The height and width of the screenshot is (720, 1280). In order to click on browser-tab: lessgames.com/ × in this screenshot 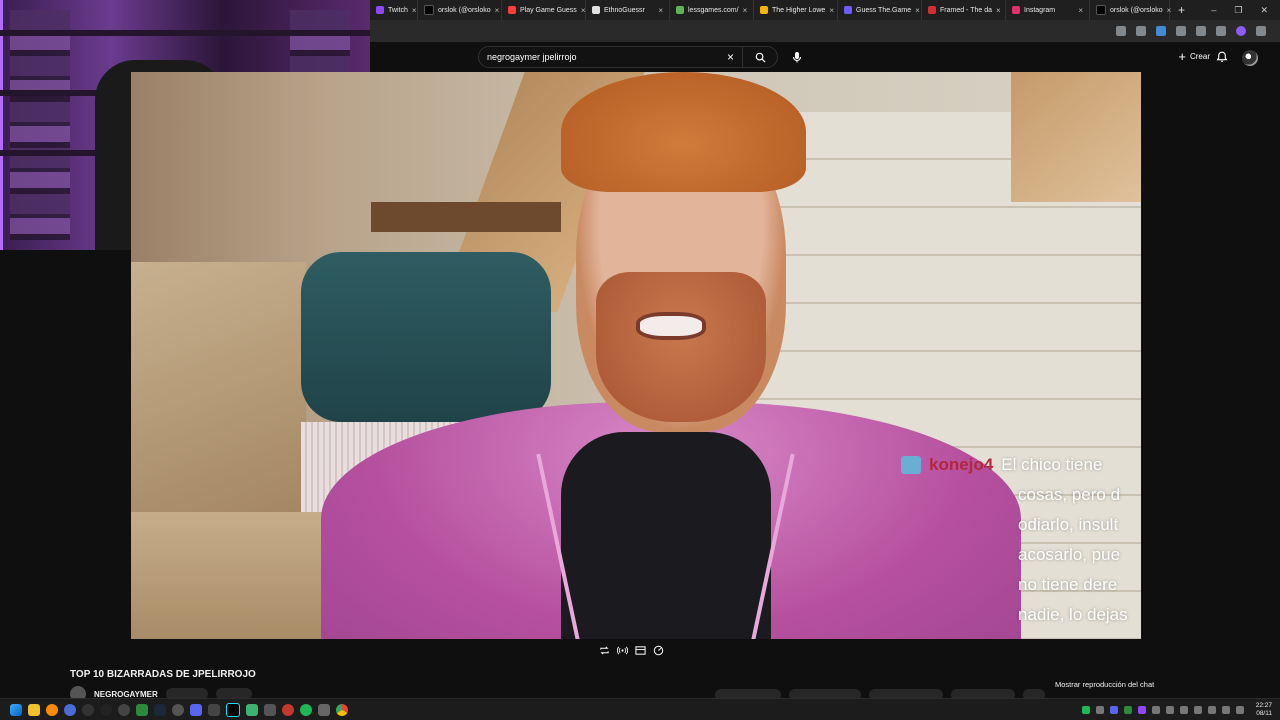, I will do `click(712, 10)`.